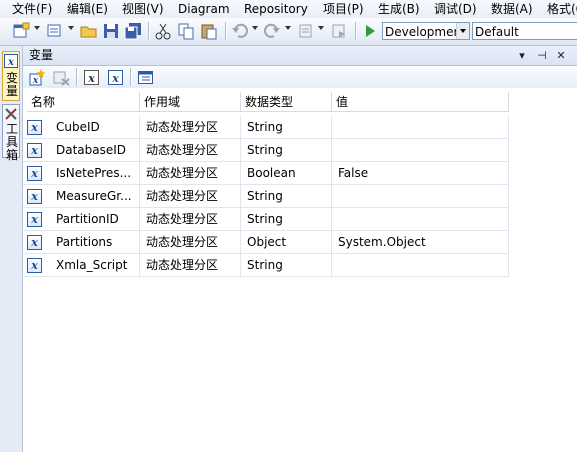 The image size is (577, 452). What do you see at coordinates (81, 127) in the screenshot?
I see `cell-name: x CubeID` at bounding box center [81, 127].